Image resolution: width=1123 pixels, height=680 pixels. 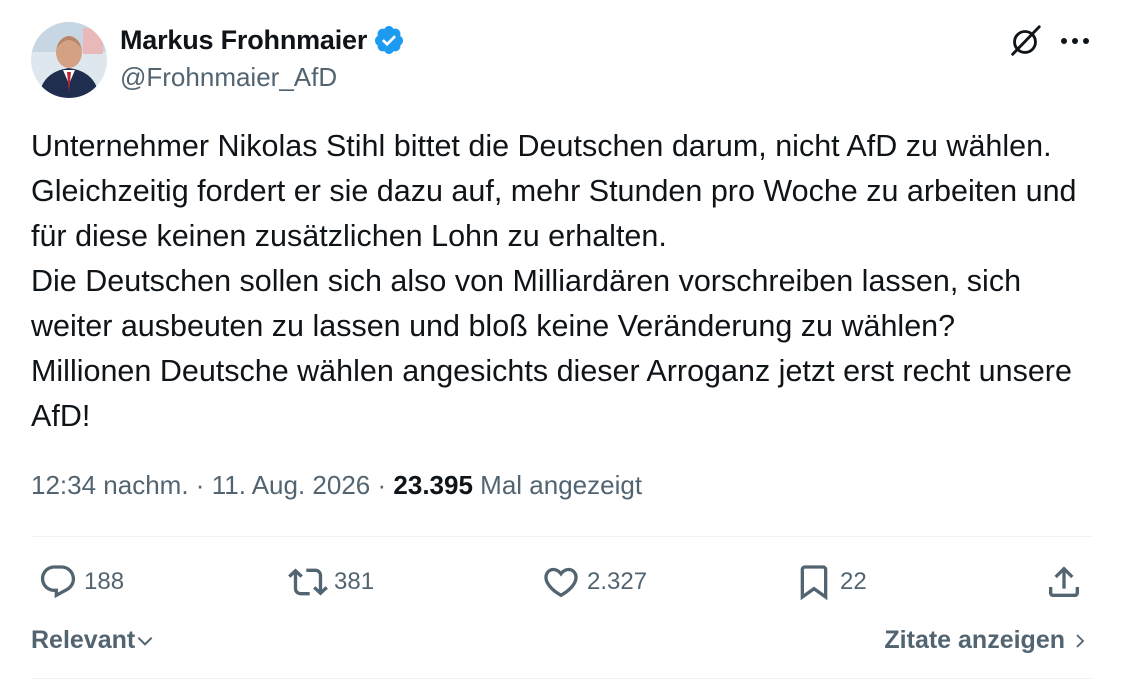 I want to click on repost-button: 381, so click(x=331, y=582).